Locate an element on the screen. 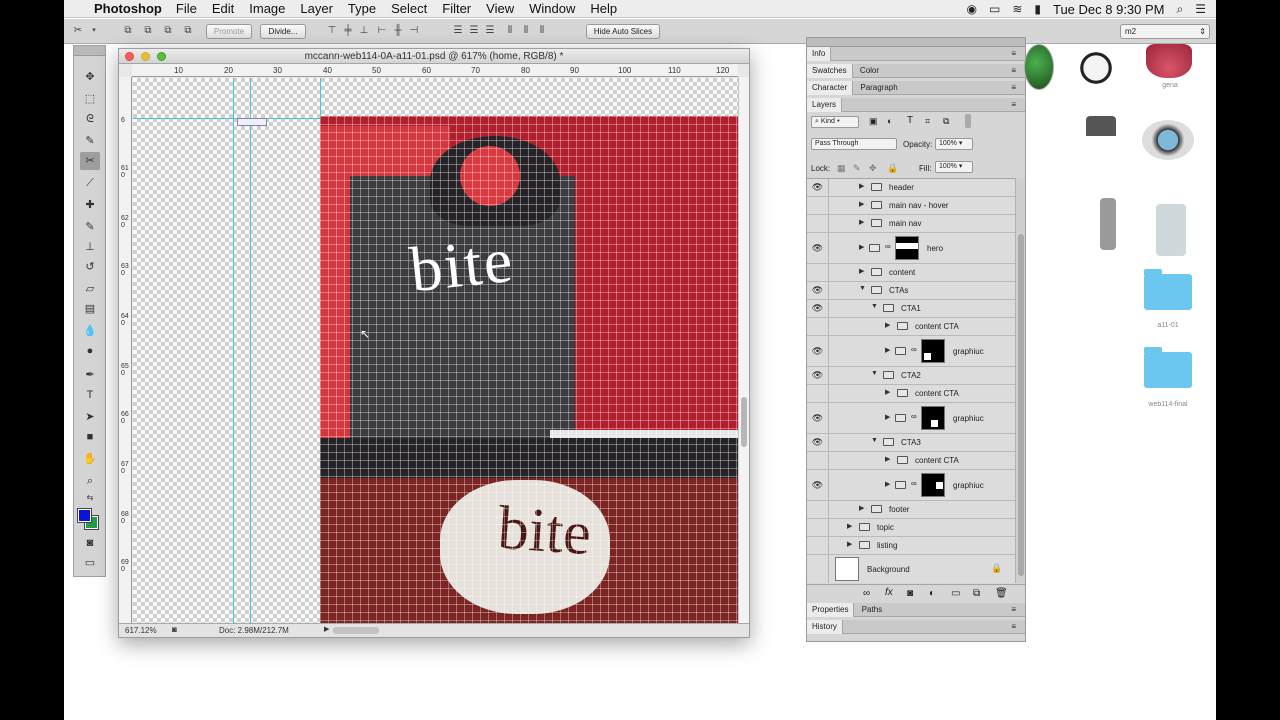 The height and width of the screenshot is (720, 1280). desktop-globe-icon is located at coordinates (1039, 67).